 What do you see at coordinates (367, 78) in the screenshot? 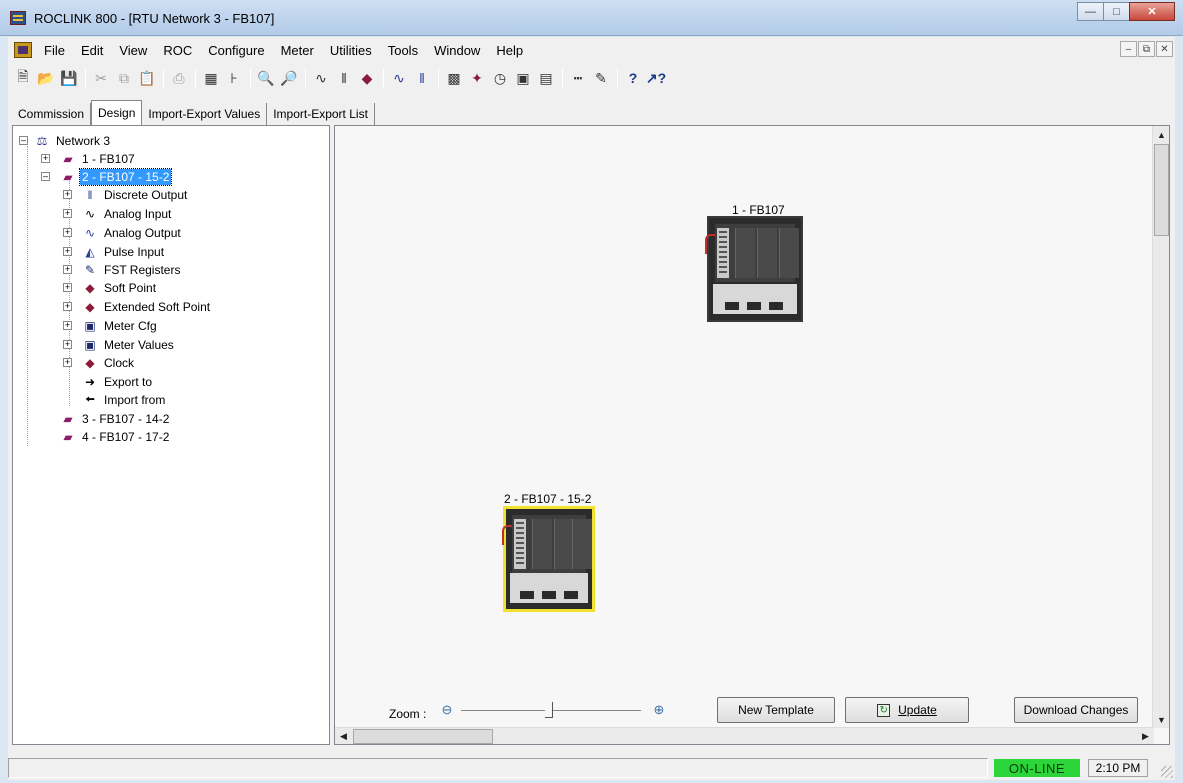
I see `soft-point-icon: ◆` at bounding box center [367, 78].